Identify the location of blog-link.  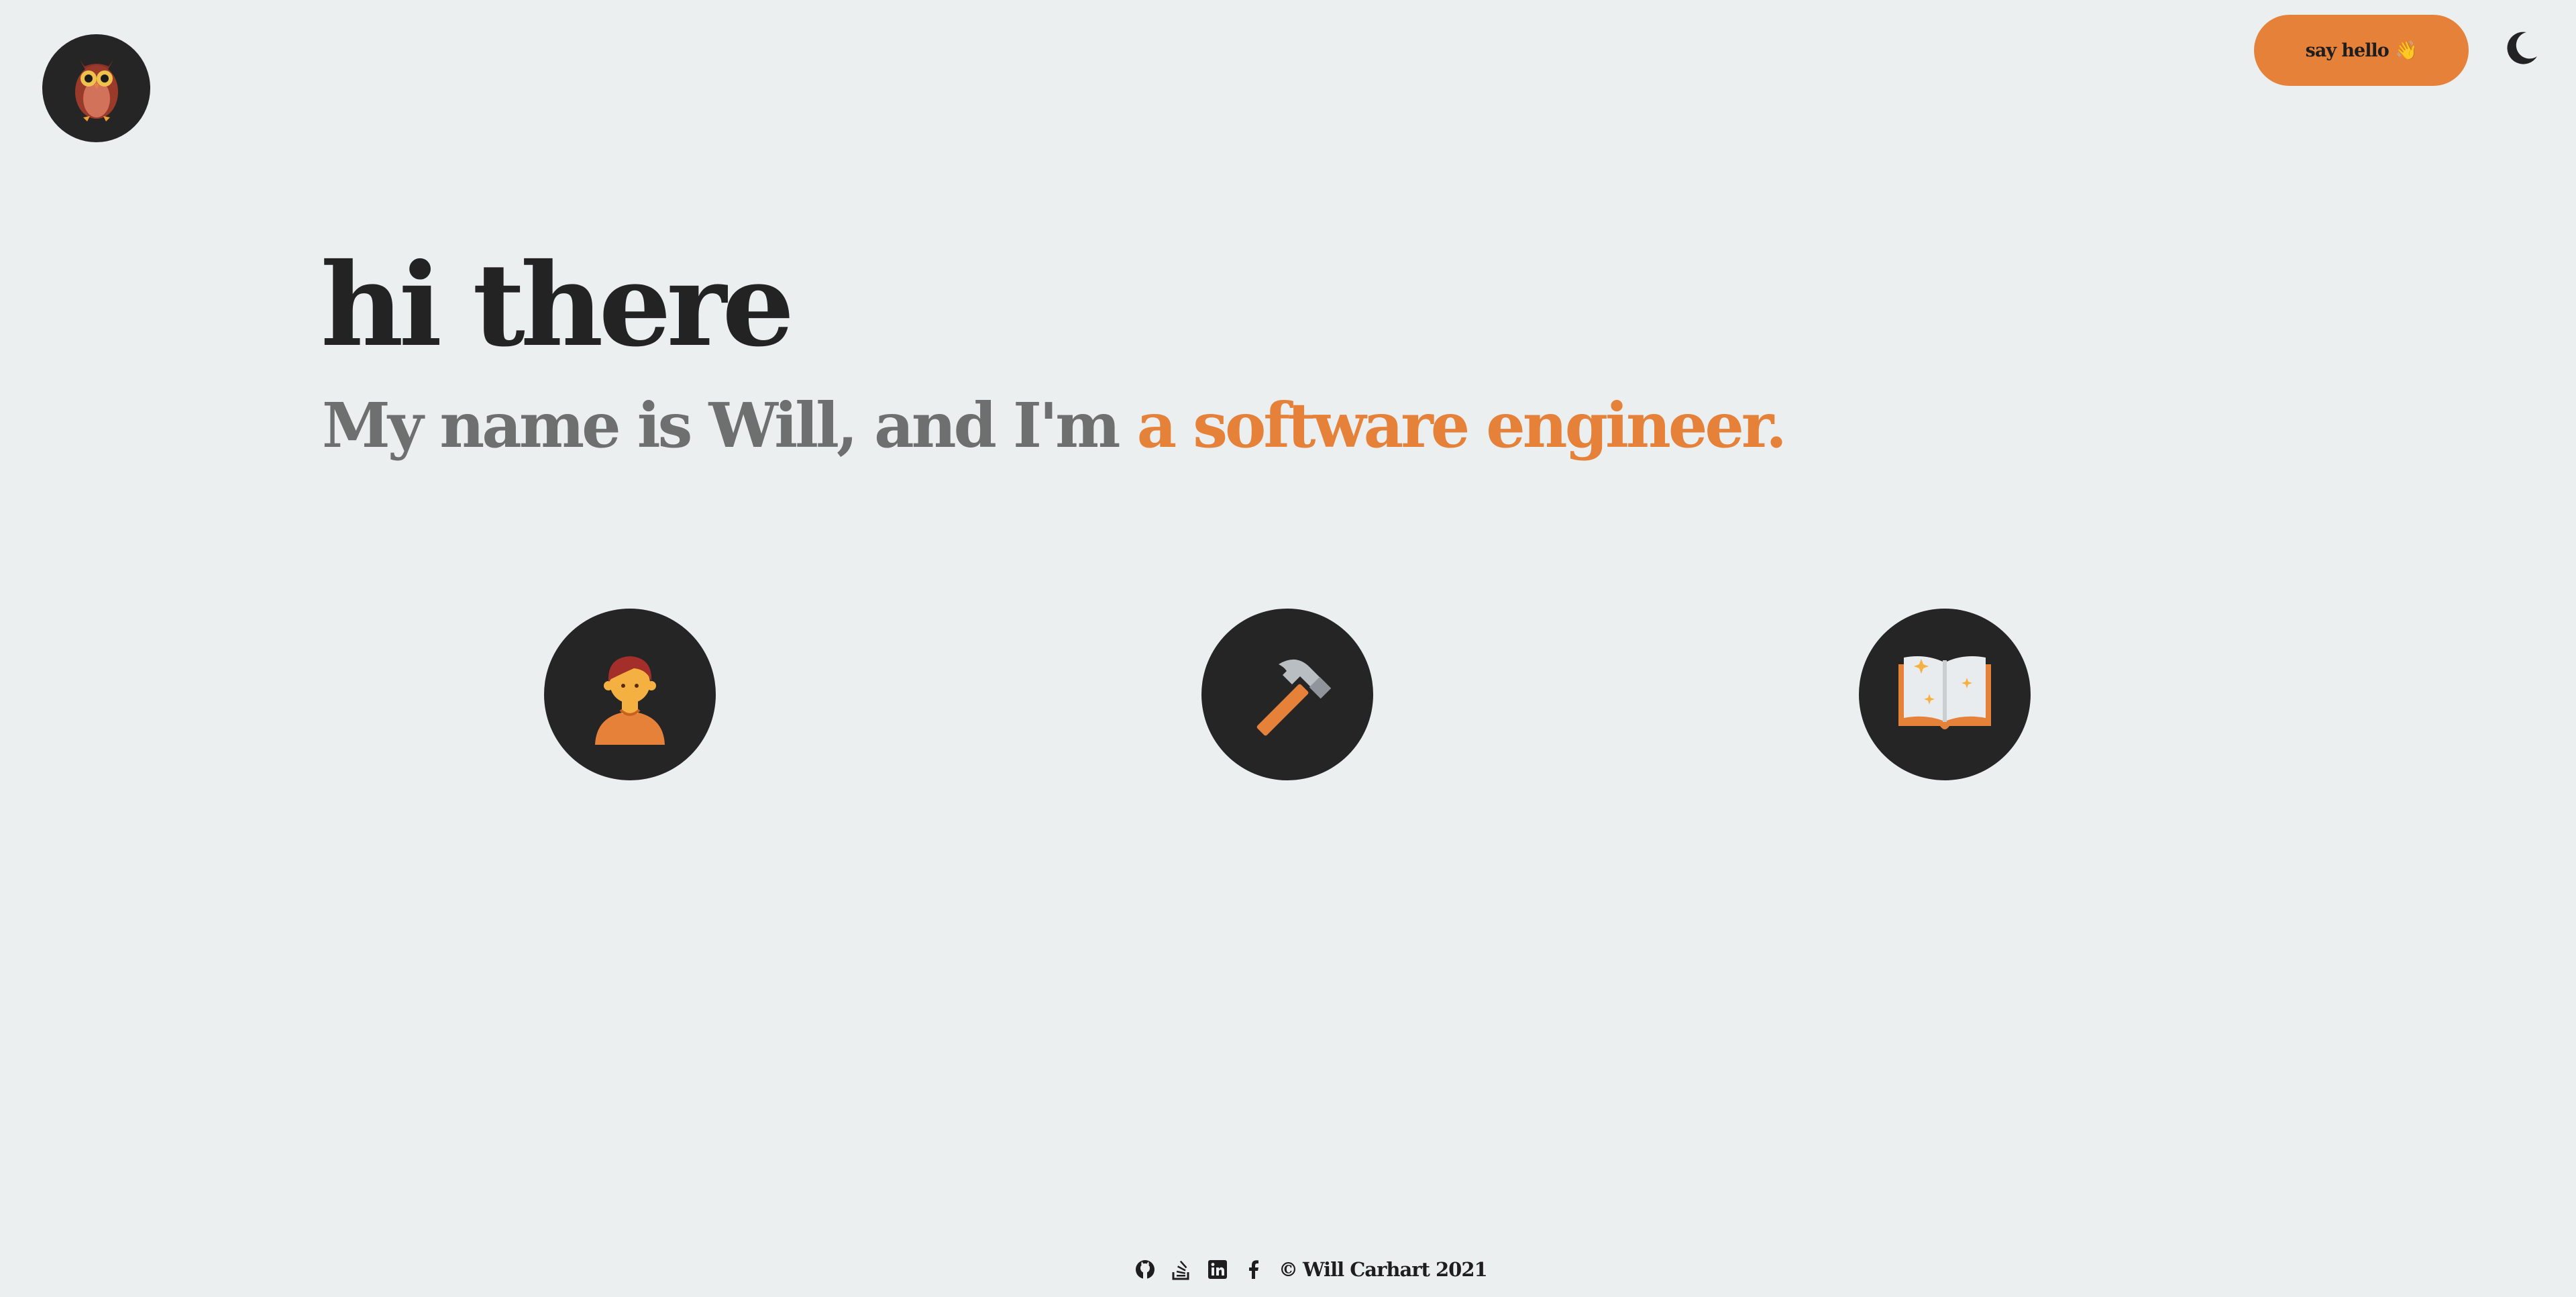
(1945, 695).